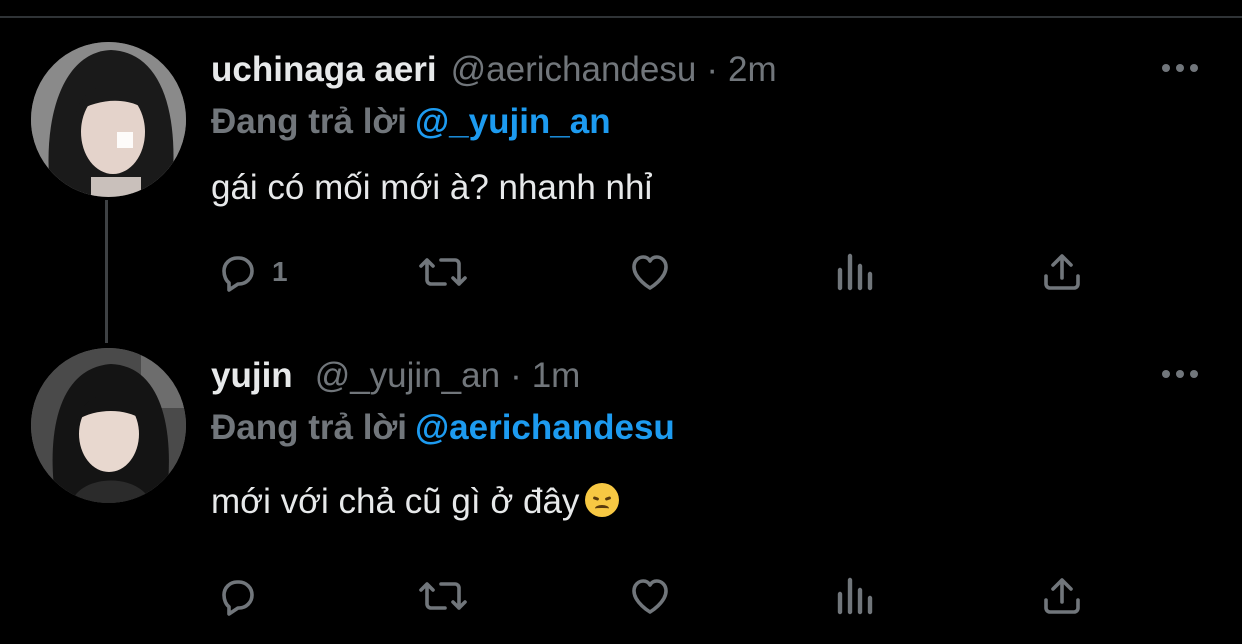 This screenshot has height=644, width=1242. I want to click on reply-count: 1, so click(280, 271).